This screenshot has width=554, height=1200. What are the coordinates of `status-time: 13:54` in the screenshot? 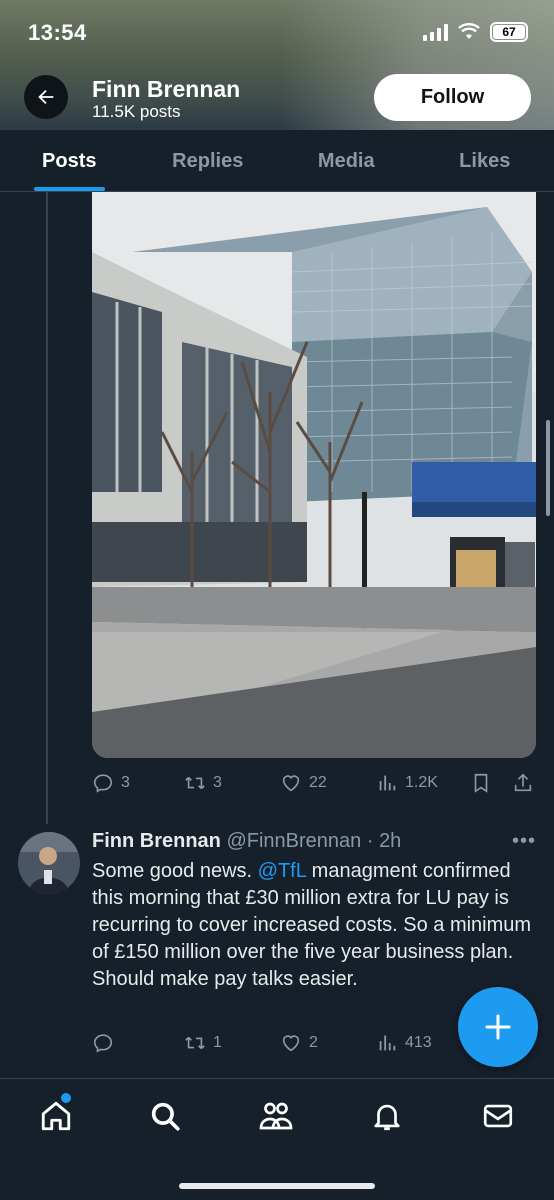 It's located at (57, 33).